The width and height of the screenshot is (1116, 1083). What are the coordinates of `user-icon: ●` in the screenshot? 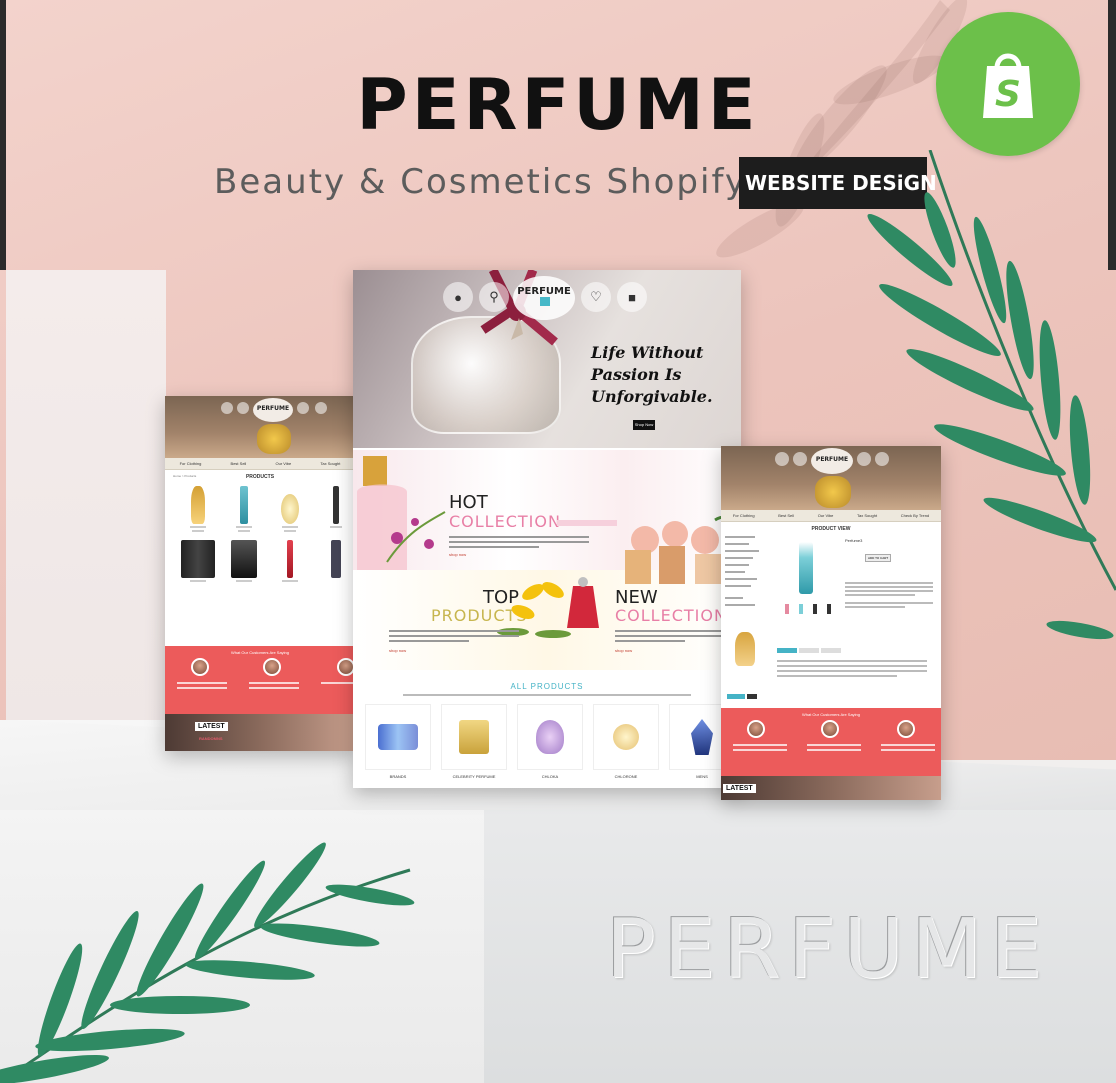 It's located at (458, 297).